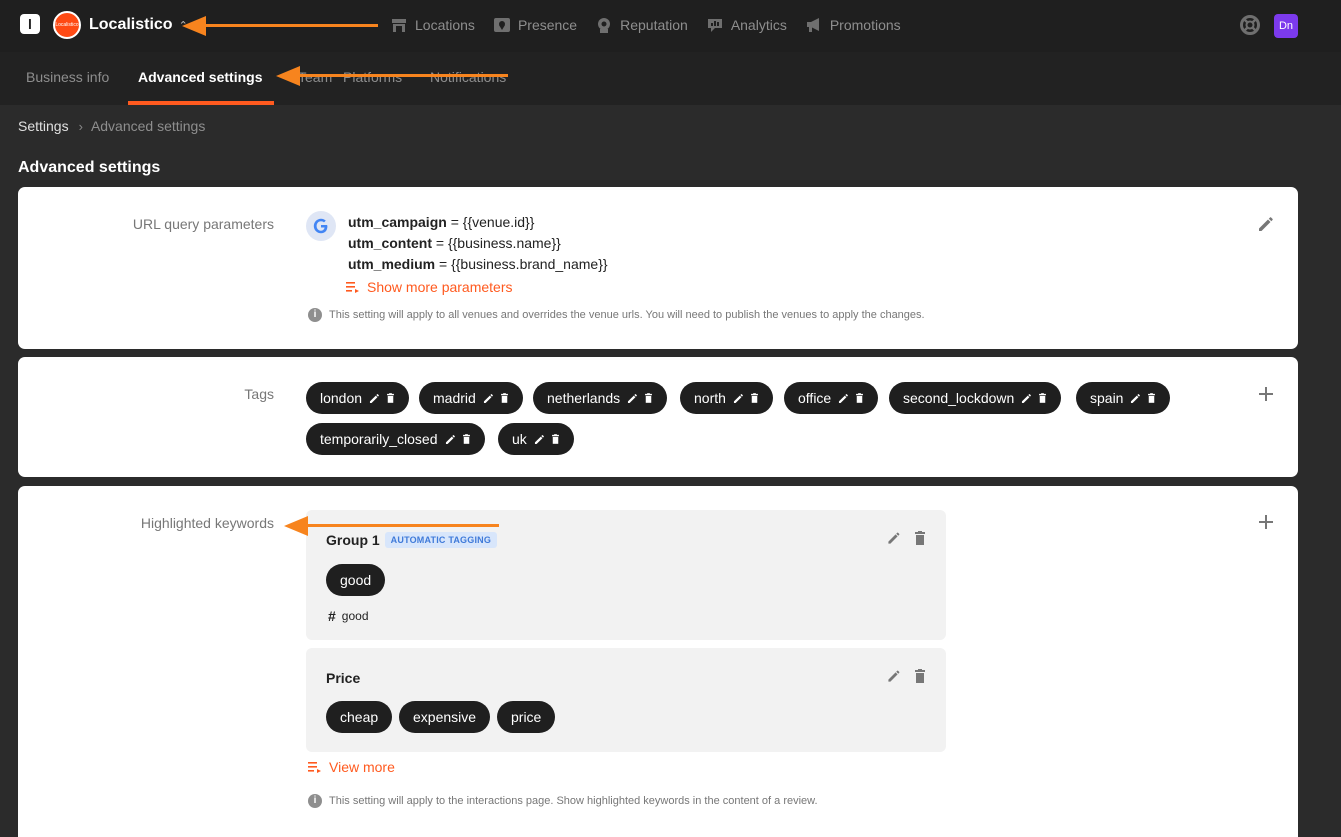  What do you see at coordinates (67, 77) in the screenshot?
I see `tab-business-info: Business info` at bounding box center [67, 77].